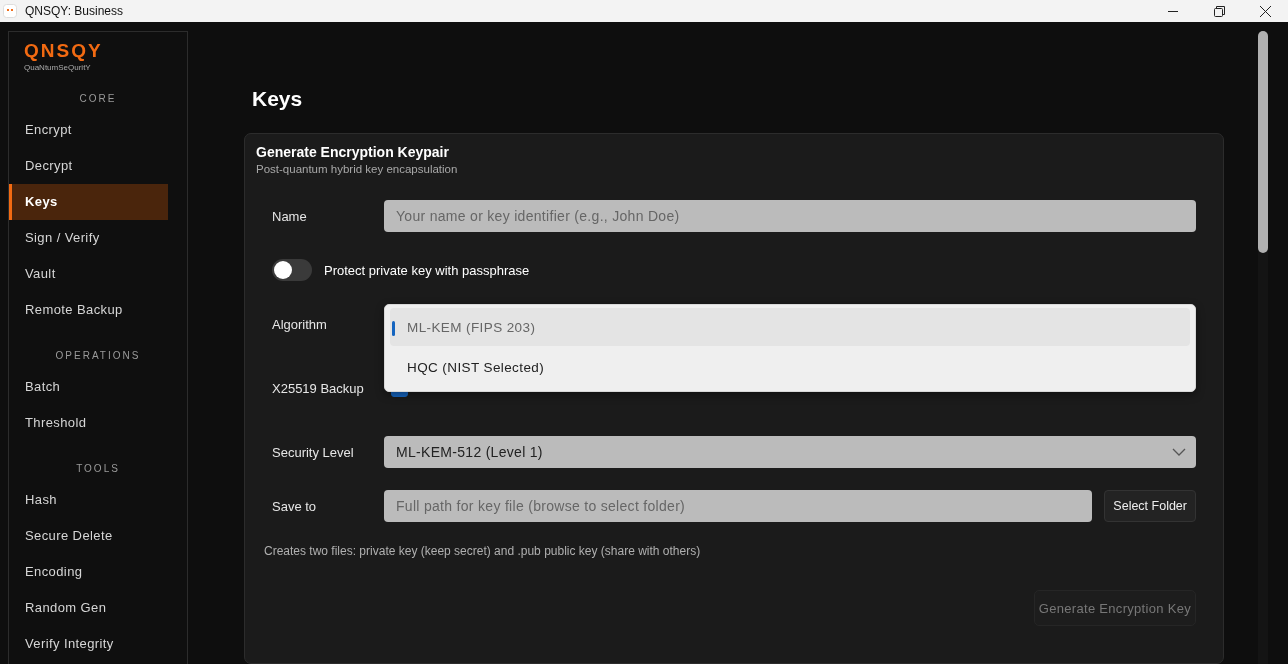 The image size is (1288, 664). I want to click on toggle-switch, so click(292, 270).